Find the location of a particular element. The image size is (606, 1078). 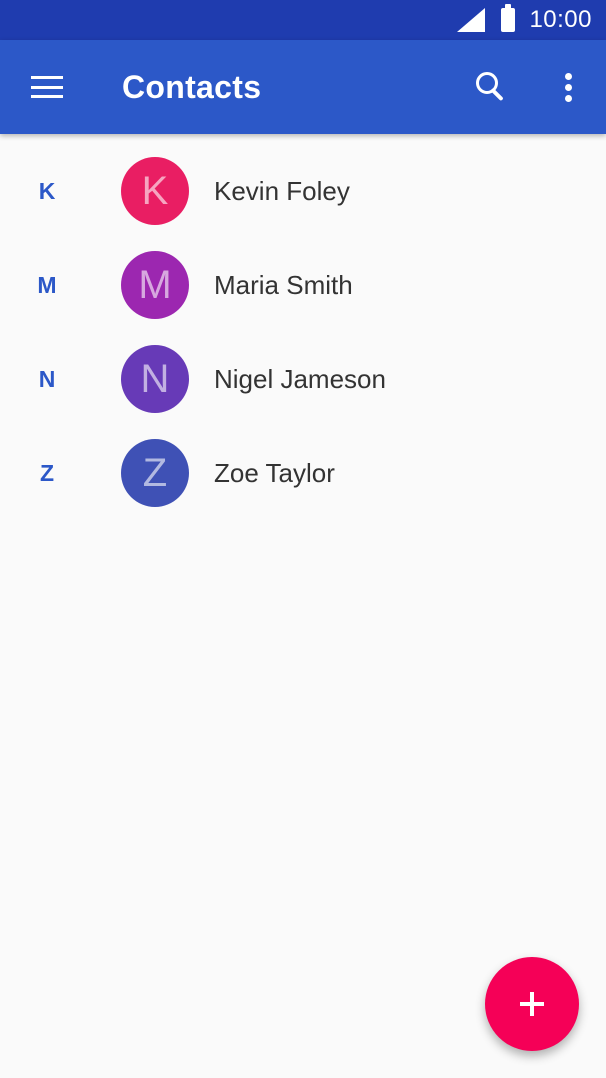

contact-name: Zoe Taylor is located at coordinates (274, 473).